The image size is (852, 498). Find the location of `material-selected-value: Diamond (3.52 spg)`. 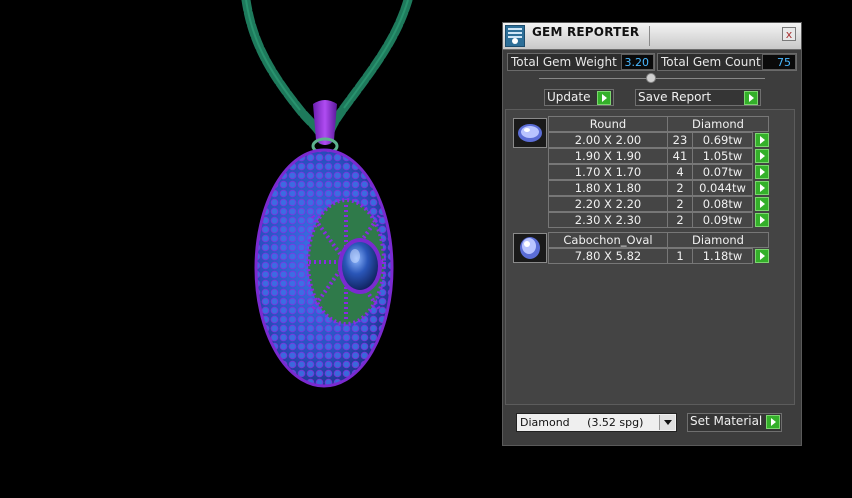

material-selected-value: Diamond (3.52 spg) is located at coordinates (582, 422).